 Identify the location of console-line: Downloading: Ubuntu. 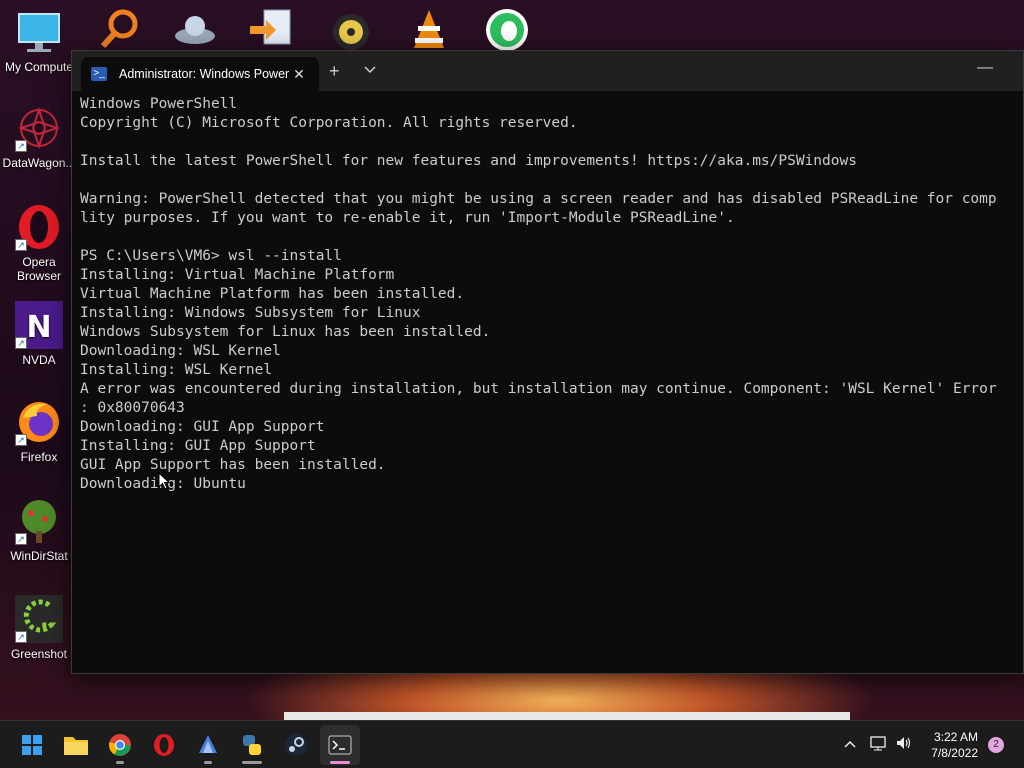
(163, 484).